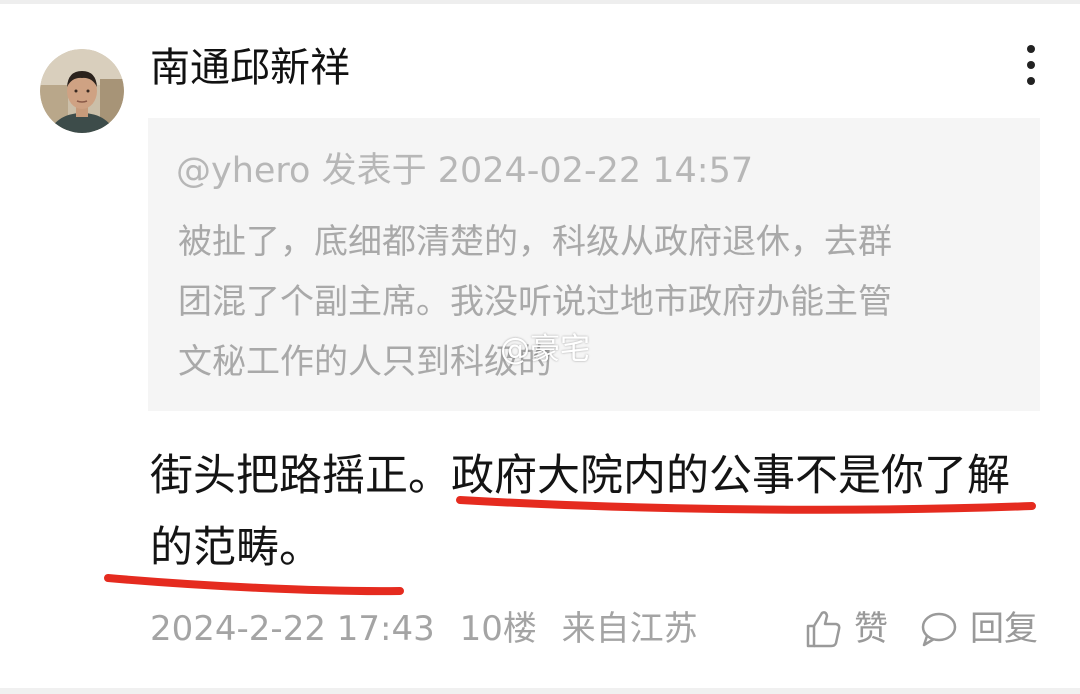  I want to click on reply-button: 回复, so click(978, 629).